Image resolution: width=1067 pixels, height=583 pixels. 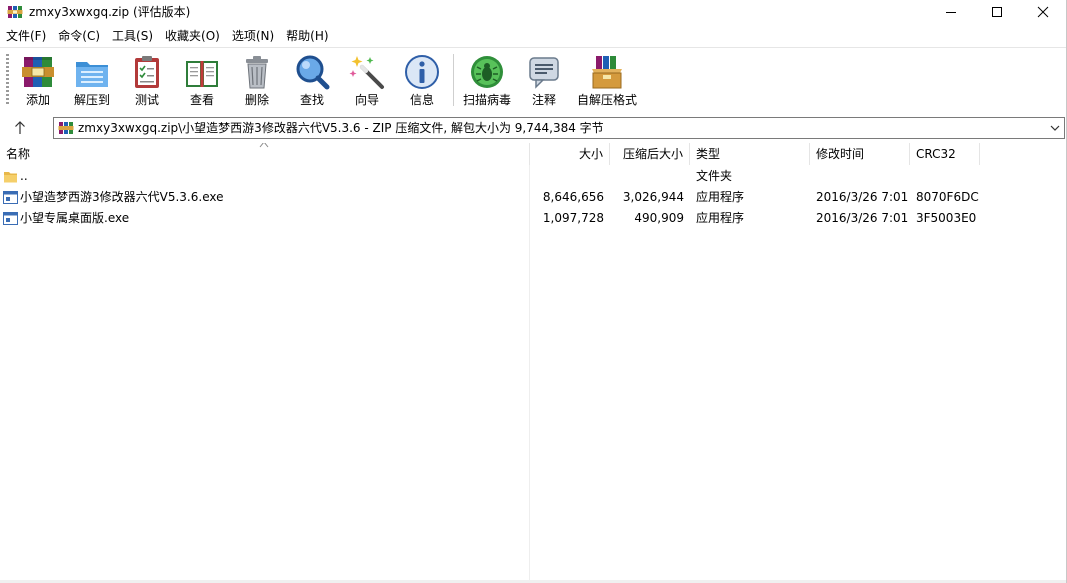 What do you see at coordinates (573, 197) in the screenshot?
I see `file-size: 8,646,656` at bounding box center [573, 197].